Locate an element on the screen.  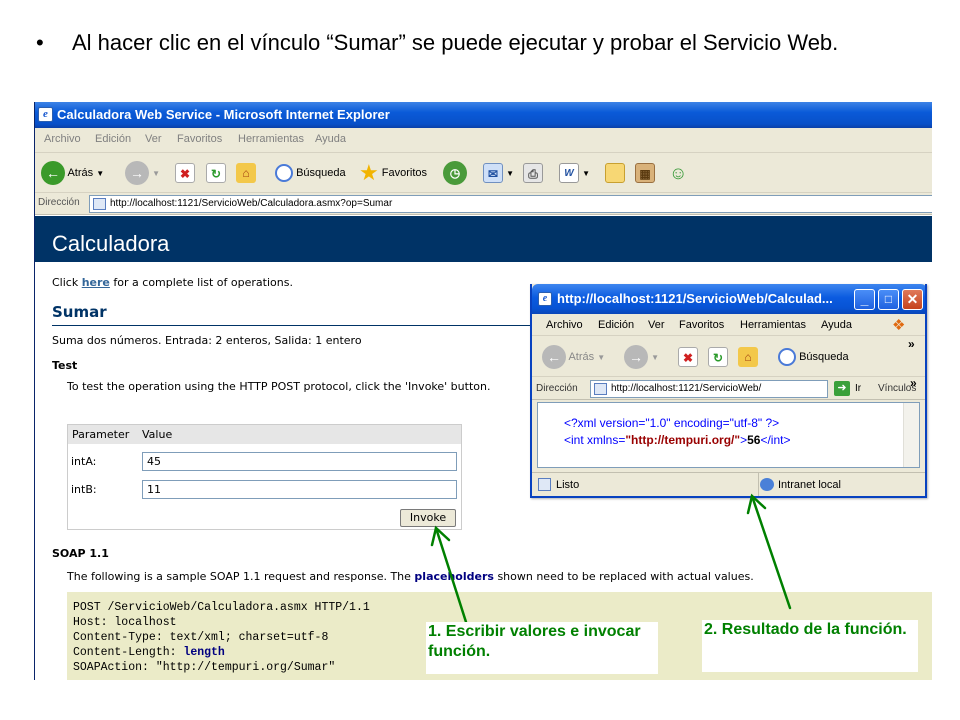
annotation-step1: 1. Escribir valores e invocar función. is located at coordinates (542, 648).